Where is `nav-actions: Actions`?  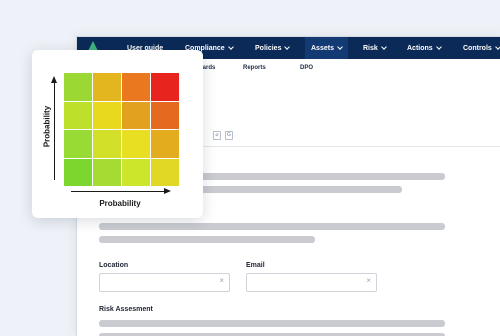 nav-actions: Actions is located at coordinates (424, 48).